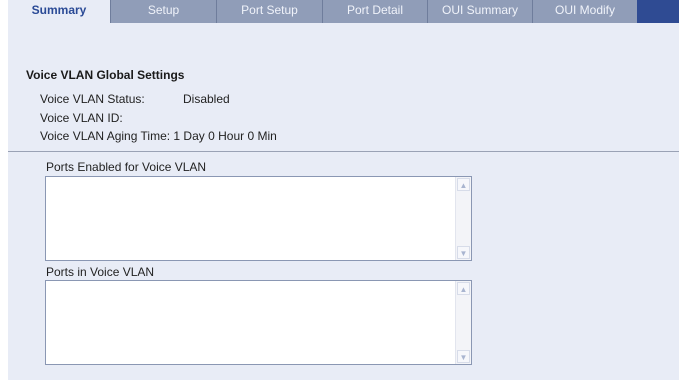 This screenshot has height=380, width=679. What do you see at coordinates (225, 136) in the screenshot?
I see `aging-time-value: 1 Day 0 Hour 0 Min` at bounding box center [225, 136].